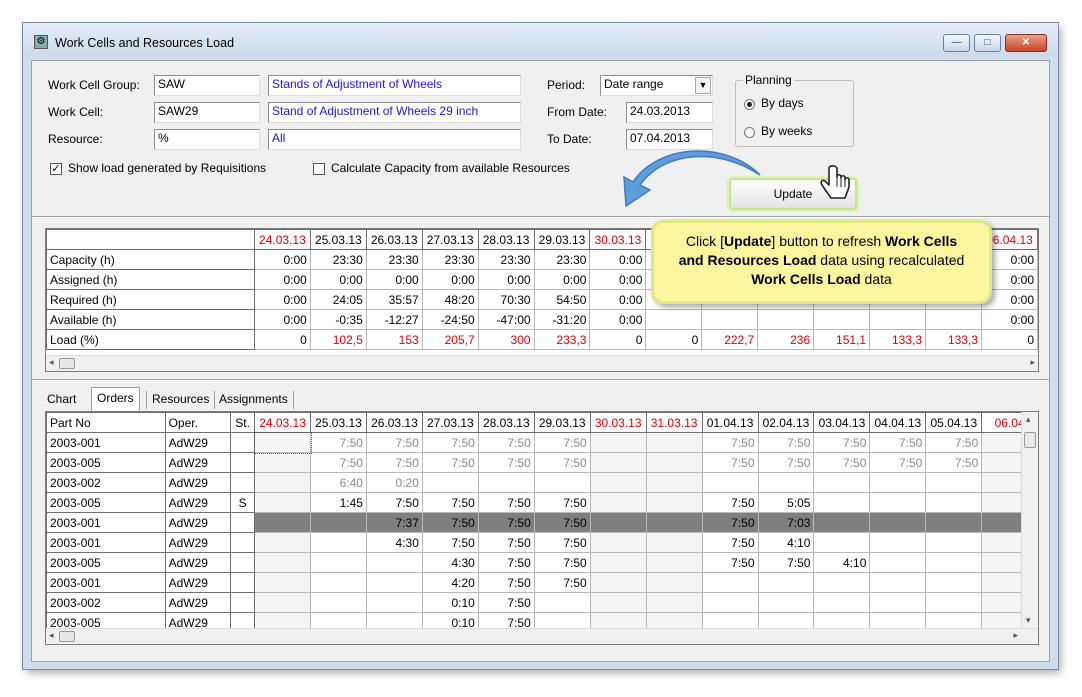 This screenshot has width=1082, height=697. What do you see at coordinates (394, 522) in the screenshot?
I see `order-cell: 7:37` at bounding box center [394, 522].